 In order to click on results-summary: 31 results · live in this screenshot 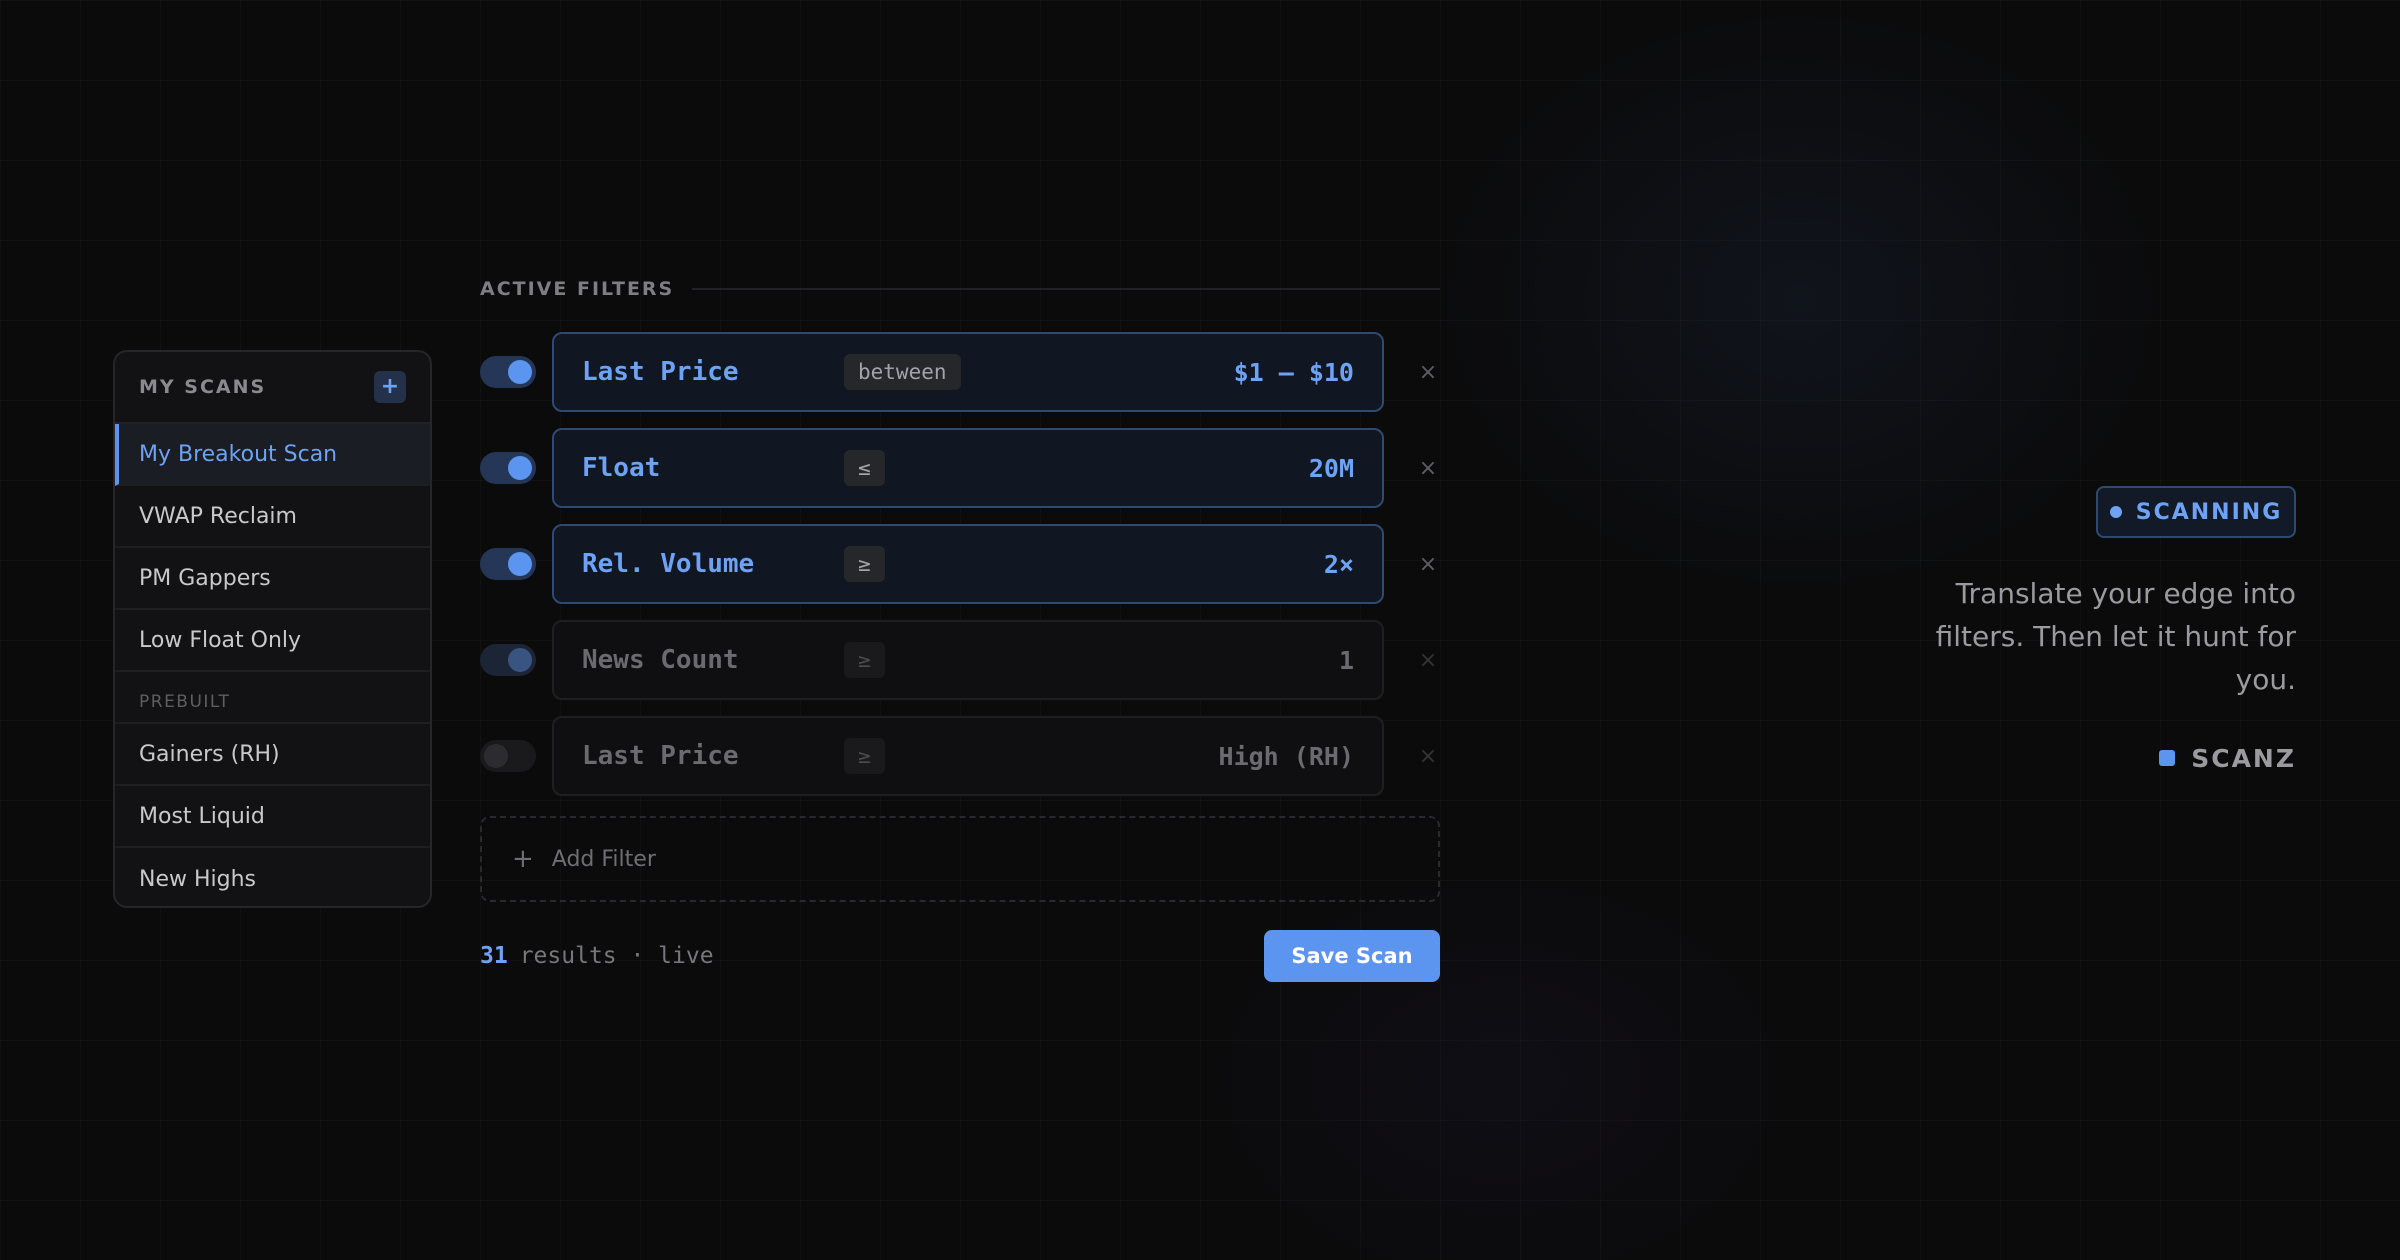, I will do `click(597, 956)`.